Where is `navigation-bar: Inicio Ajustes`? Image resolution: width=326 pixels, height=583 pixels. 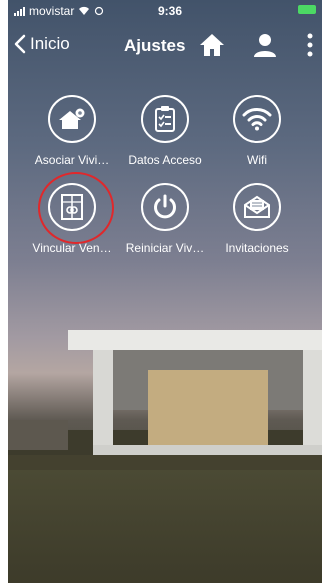 navigation-bar: Inicio Ajustes is located at coordinates (165, 46).